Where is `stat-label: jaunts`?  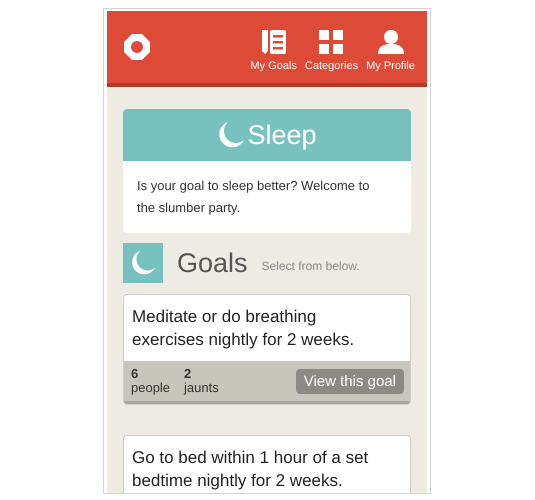 stat-label: jaunts is located at coordinates (201, 388).